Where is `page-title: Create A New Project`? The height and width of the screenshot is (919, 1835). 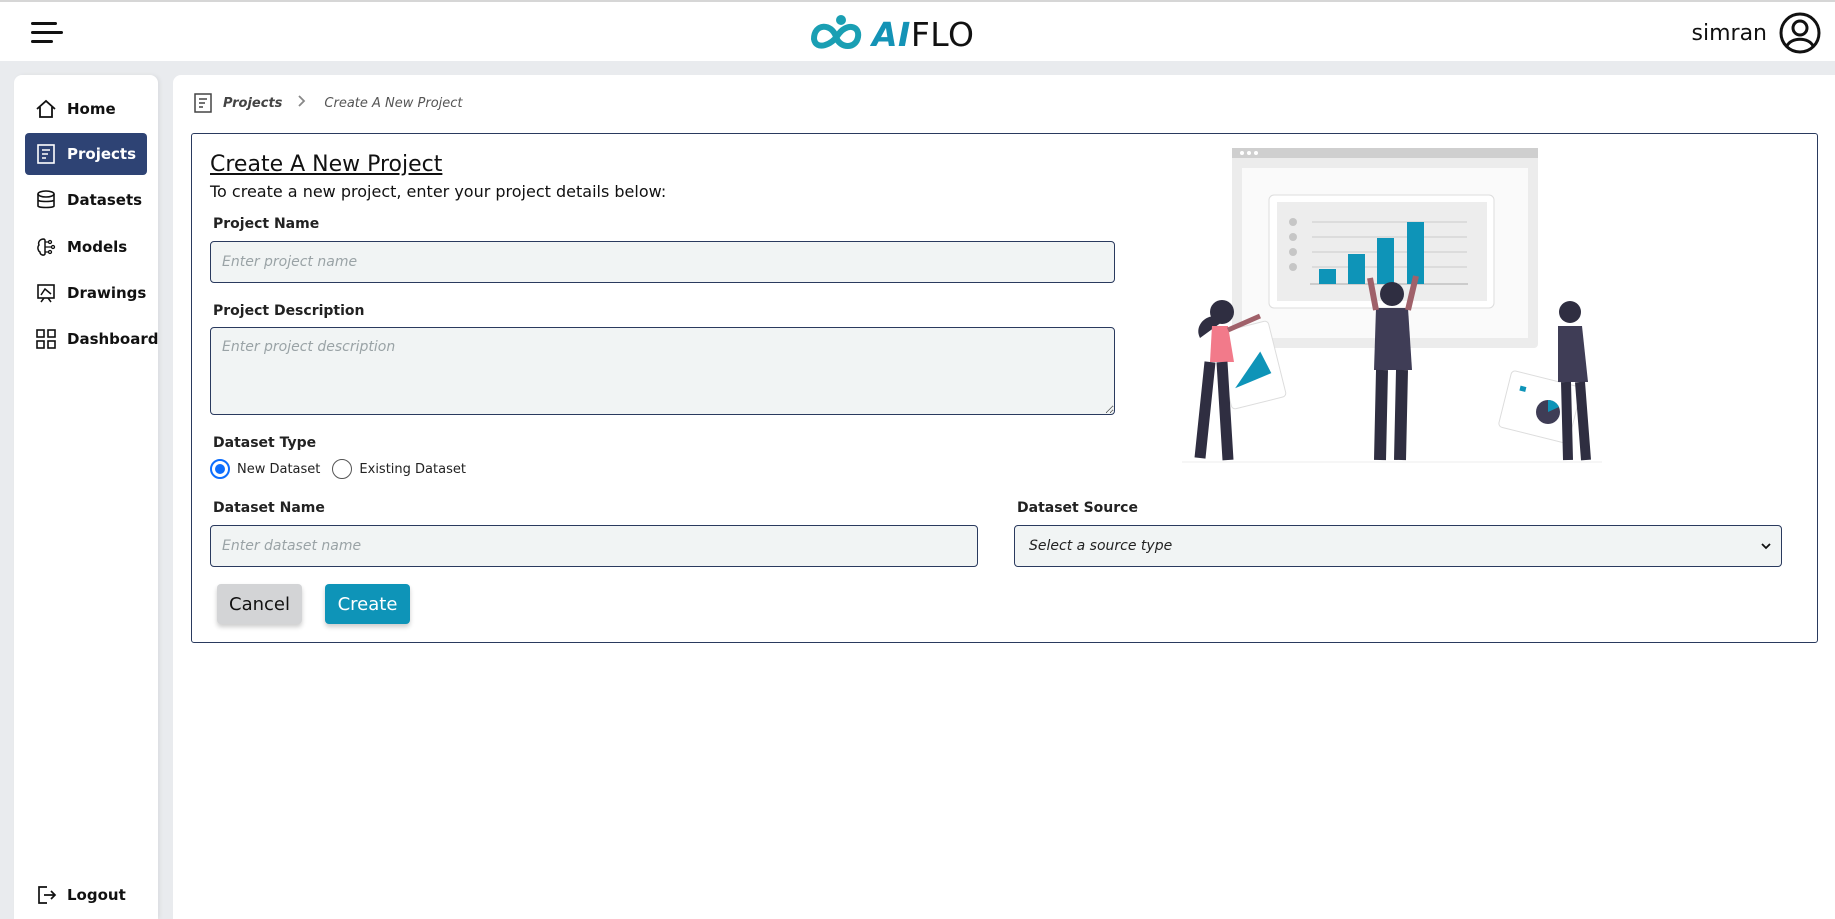 page-title: Create A New Project is located at coordinates (326, 164).